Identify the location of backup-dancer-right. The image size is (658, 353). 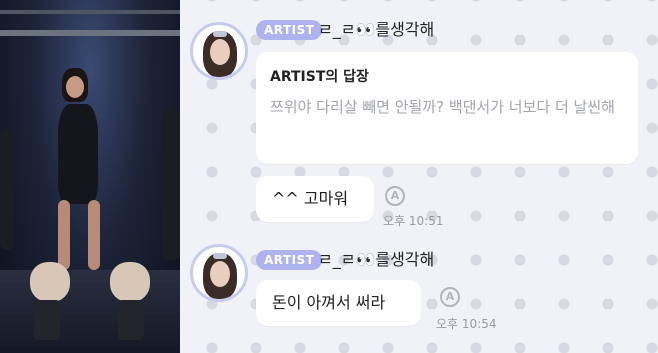
(171, 185).